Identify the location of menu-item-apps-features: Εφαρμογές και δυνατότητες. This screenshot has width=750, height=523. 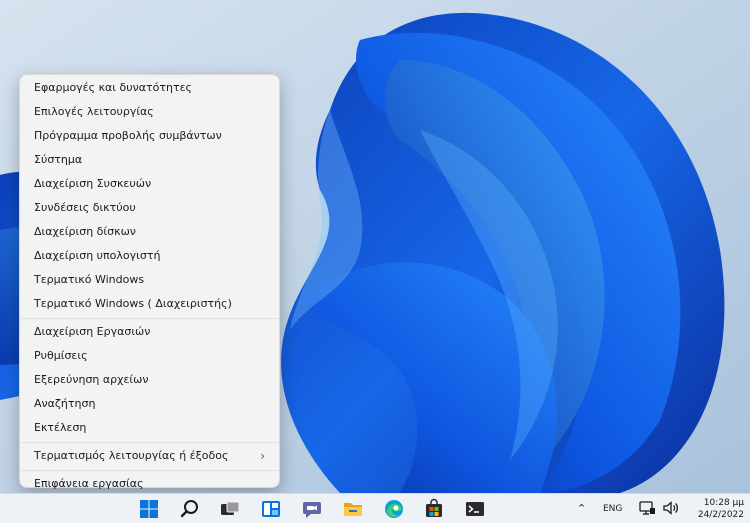
(149, 88).